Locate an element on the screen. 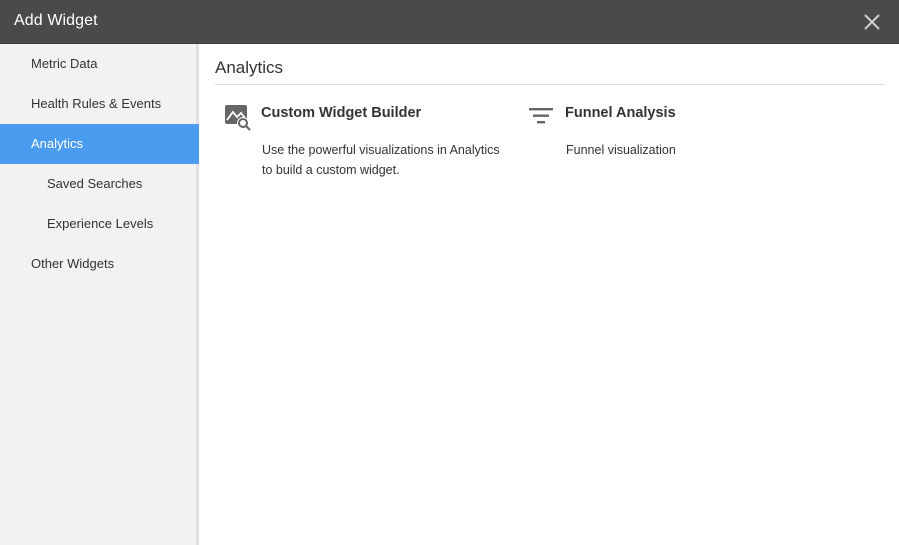 The height and width of the screenshot is (545, 899). sidebar-item-saved-searches: Saved Searches is located at coordinates (99, 184).